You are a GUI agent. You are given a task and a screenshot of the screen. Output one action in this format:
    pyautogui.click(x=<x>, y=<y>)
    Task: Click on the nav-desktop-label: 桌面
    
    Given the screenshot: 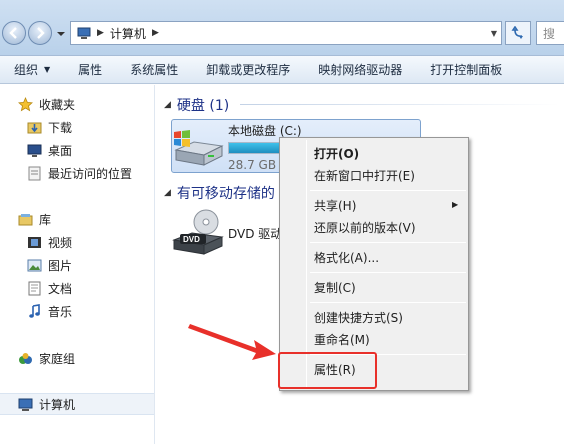 What is the action you would take?
    pyautogui.click(x=60, y=150)
    